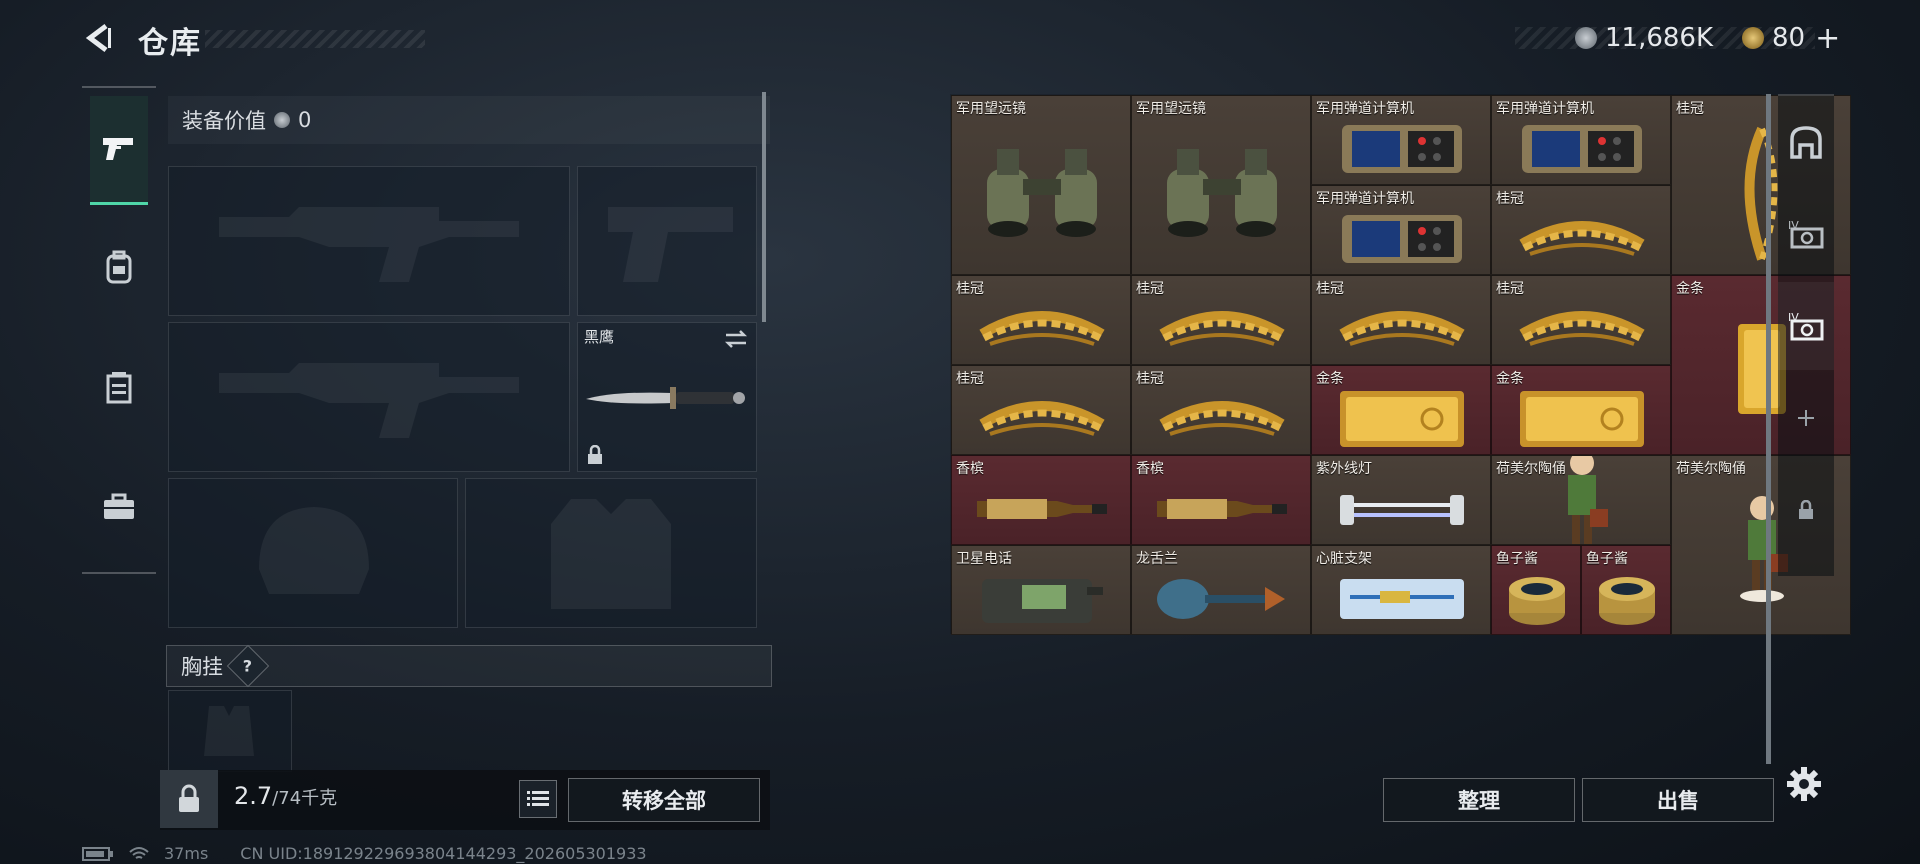 The width and height of the screenshot is (1920, 864). Describe the element at coordinates (595, 454) in the screenshot. I see `lock-icon` at that location.